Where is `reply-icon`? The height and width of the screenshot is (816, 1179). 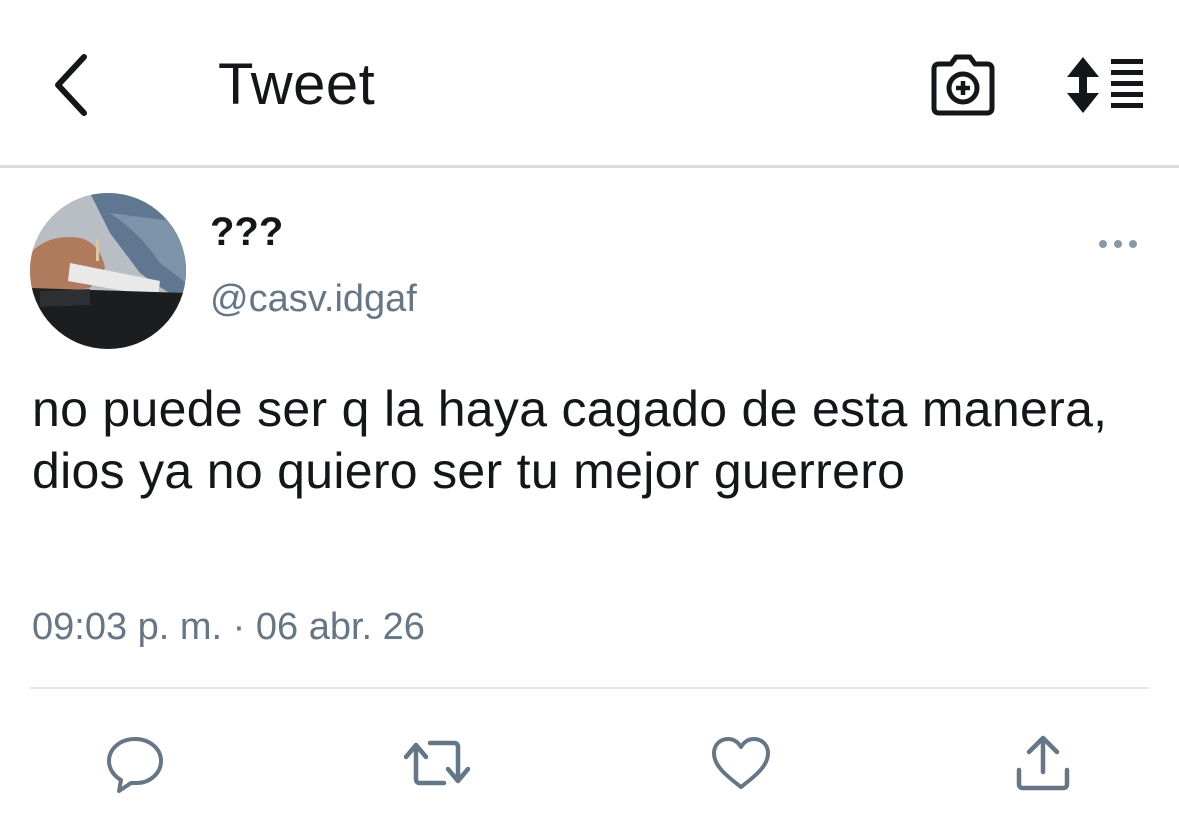 reply-icon is located at coordinates (135, 765).